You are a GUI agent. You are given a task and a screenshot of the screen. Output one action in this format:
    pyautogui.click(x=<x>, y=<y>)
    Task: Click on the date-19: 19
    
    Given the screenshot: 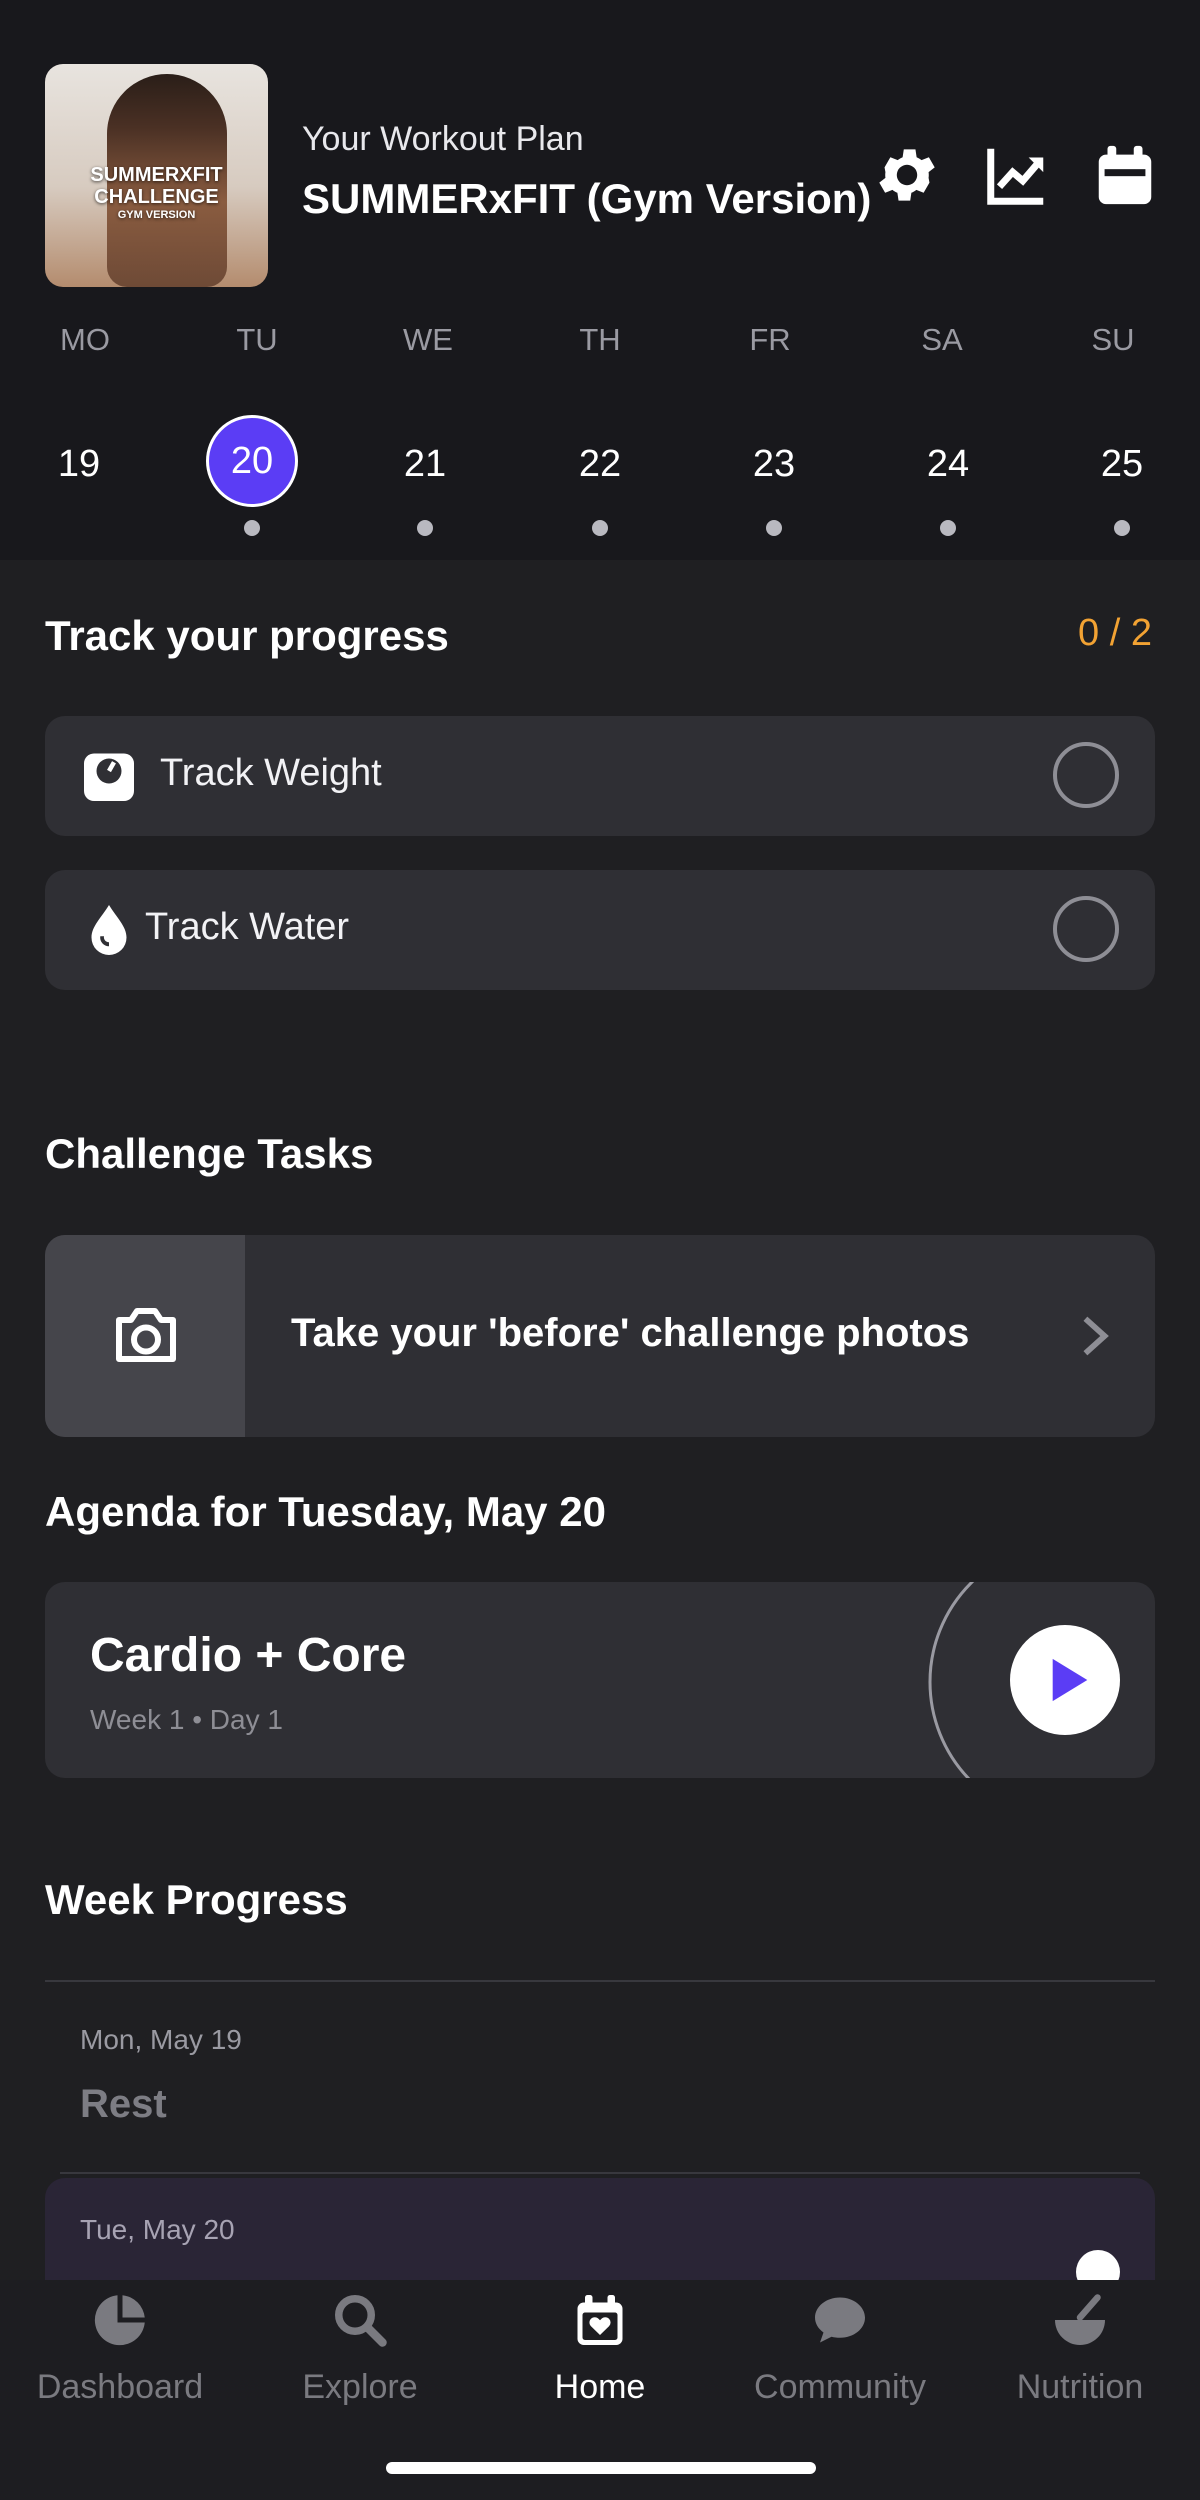 What is the action you would take?
    pyautogui.click(x=79, y=464)
    